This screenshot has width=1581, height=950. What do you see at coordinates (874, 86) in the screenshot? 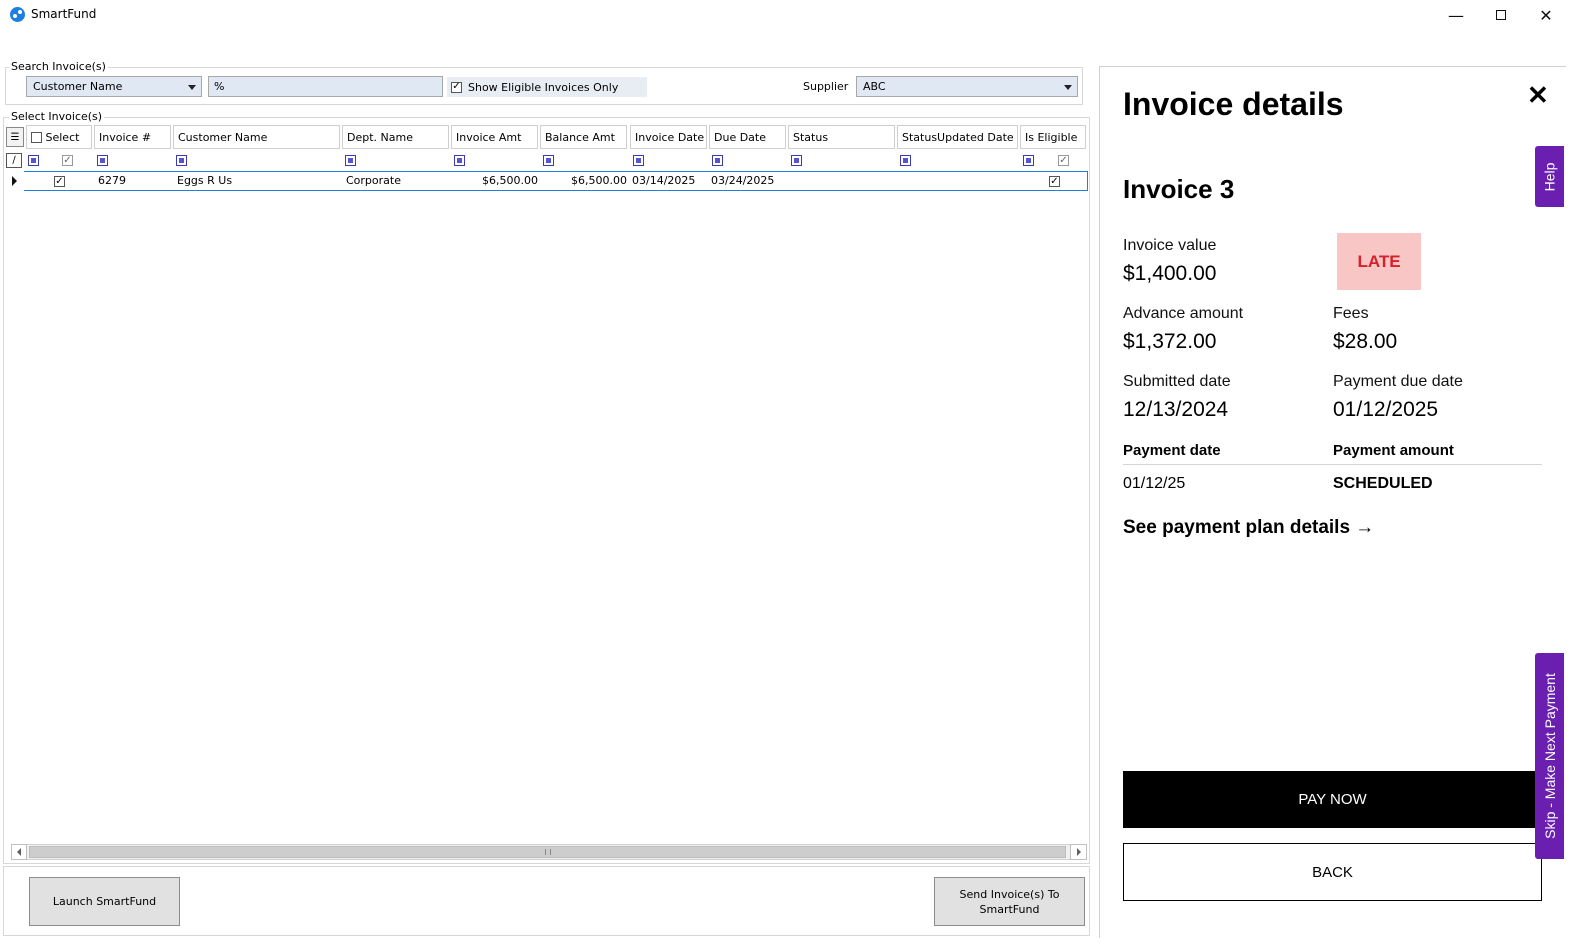
I see `supplier-value: ABC` at bounding box center [874, 86].